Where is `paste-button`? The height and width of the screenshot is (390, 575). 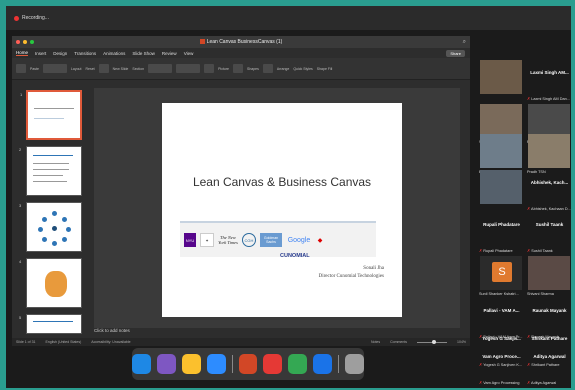
paste-button is located at coordinates (21, 68).